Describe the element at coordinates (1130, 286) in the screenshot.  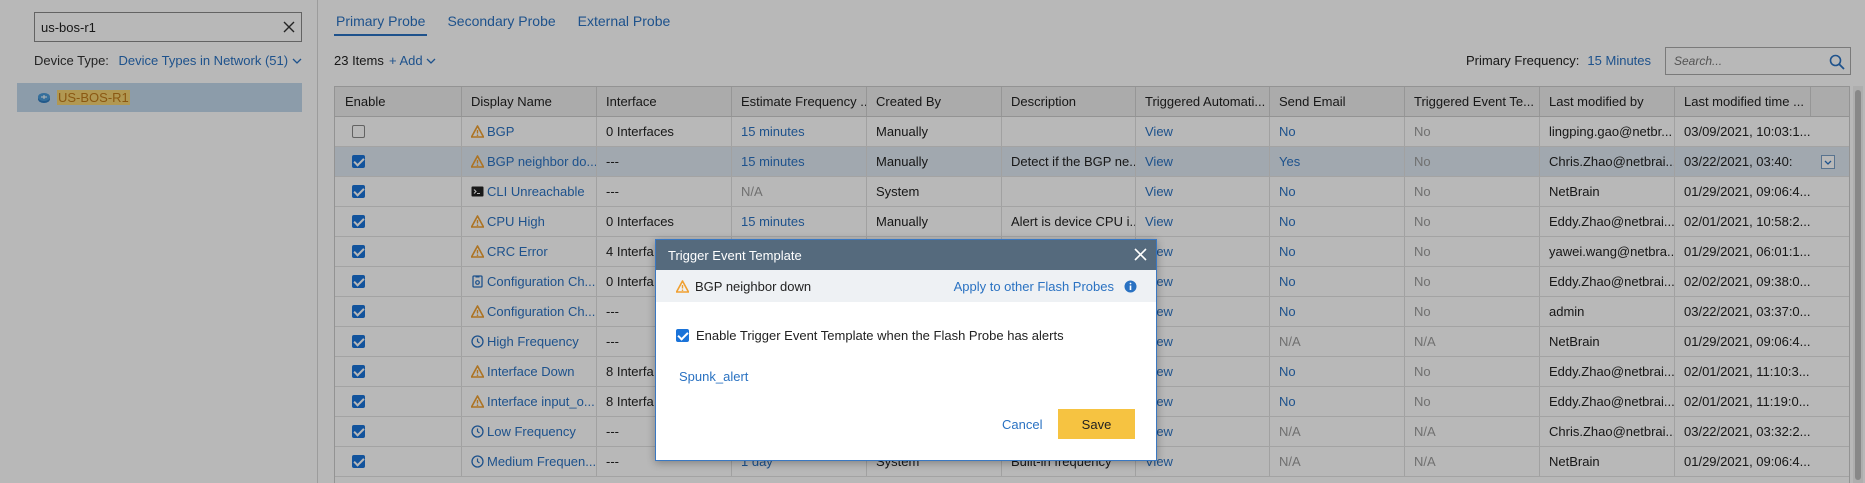
I see `info-icon` at that location.